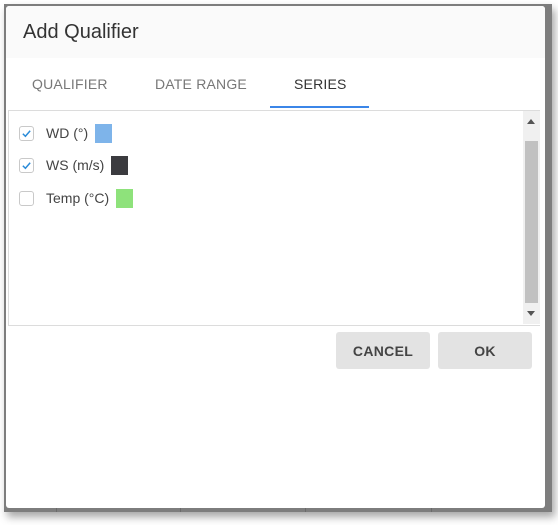 This screenshot has height=525, width=558. I want to click on scroll-up-arrow-icon, so click(531, 121).